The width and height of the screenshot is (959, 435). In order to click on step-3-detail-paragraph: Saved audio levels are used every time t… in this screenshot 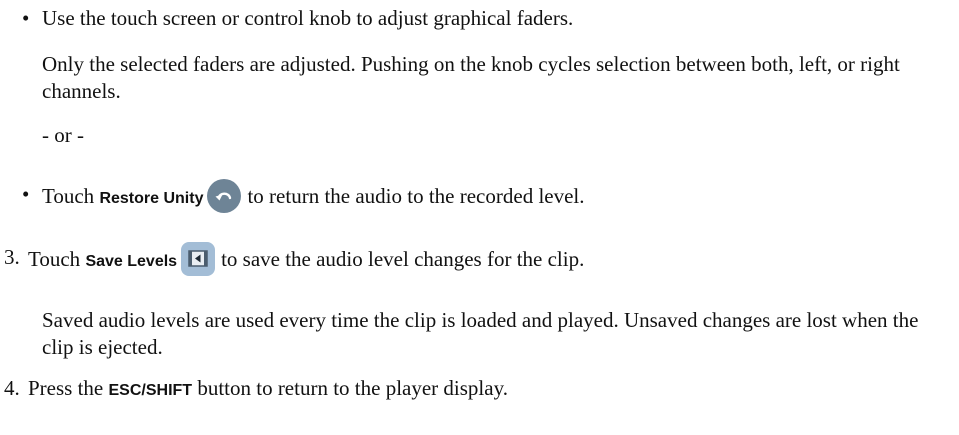, I will do `click(497, 334)`.